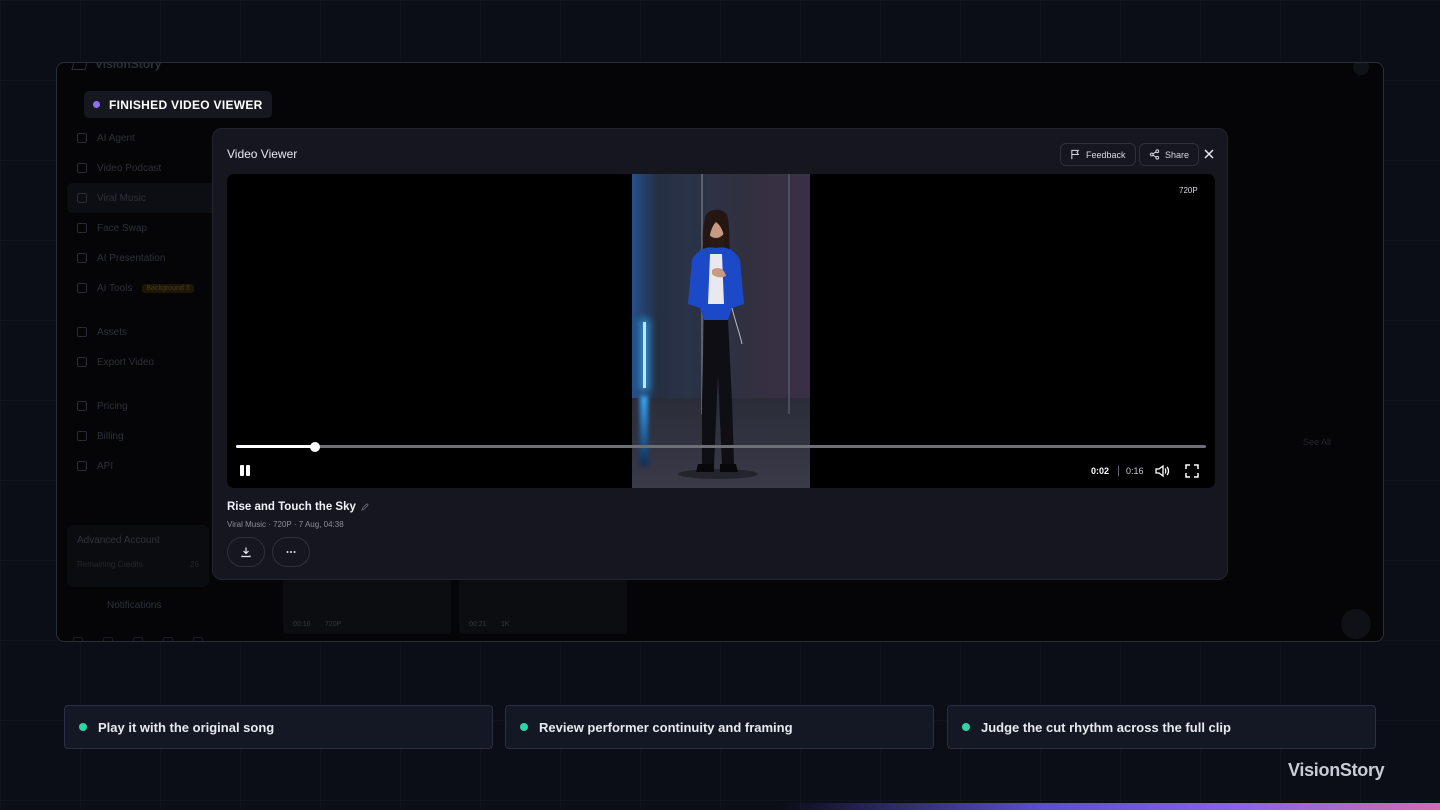 Image resolution: width=1440 pixels, height=810 pixels. What do you see at coordinates (367, 606) in the screenshot?
I see `video-thumbnail: 00:16 720P` at bounding box center [367, 606].